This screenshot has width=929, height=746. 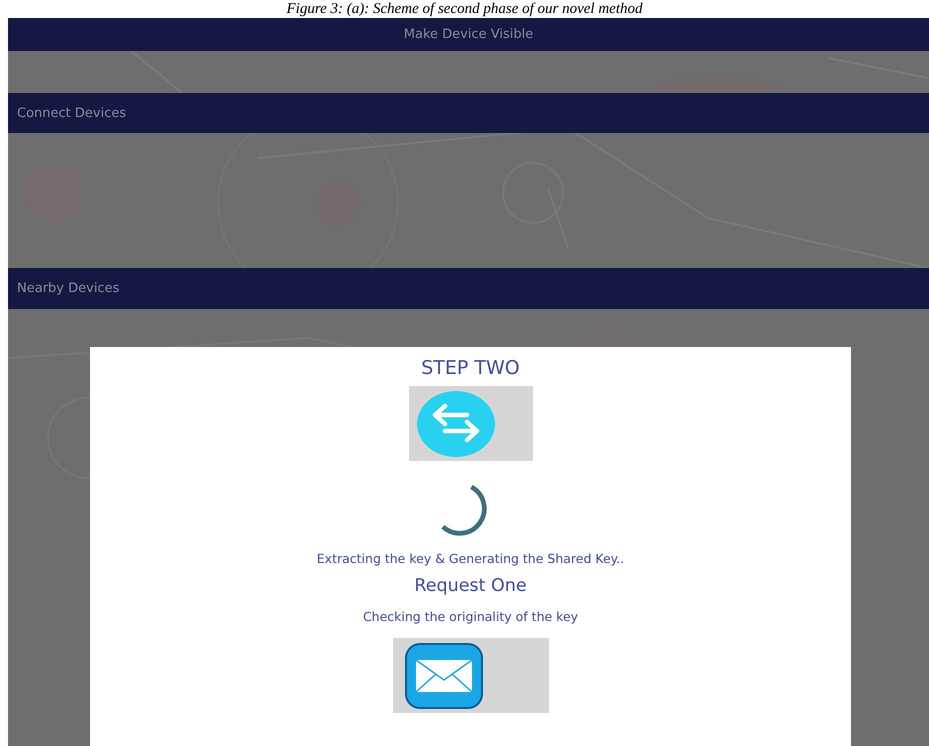 What do you see at coordinates (470, 586) in the screenshot?
I see `request-title: Request One` at bounding box center [470, 586].